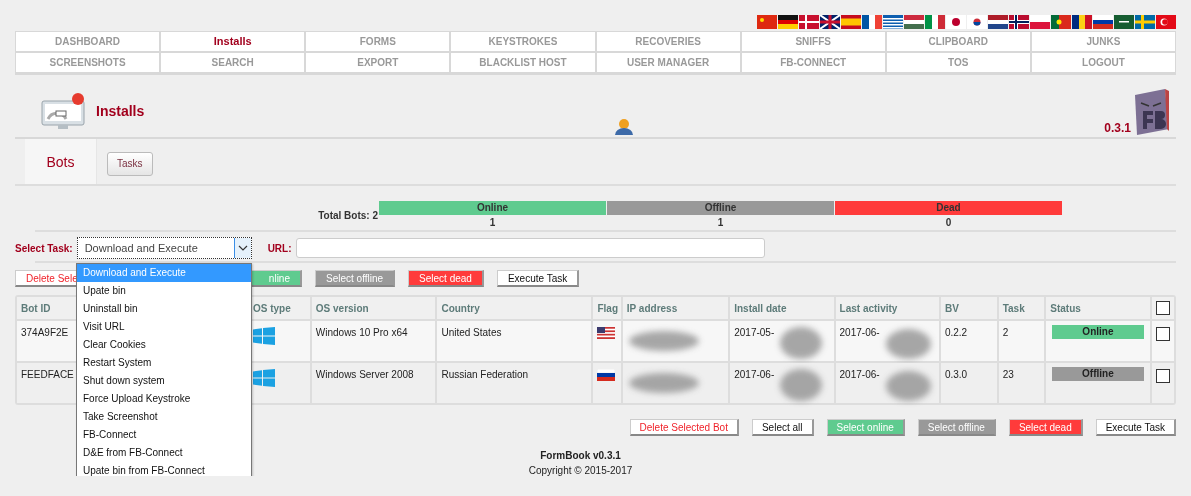 This screenshot has height=496, width=1191. What do you see at coordinates (45, 332) in the screenshot?
I see `bot-id-cell: 374A9F2E` at bounding box center [45, 332].